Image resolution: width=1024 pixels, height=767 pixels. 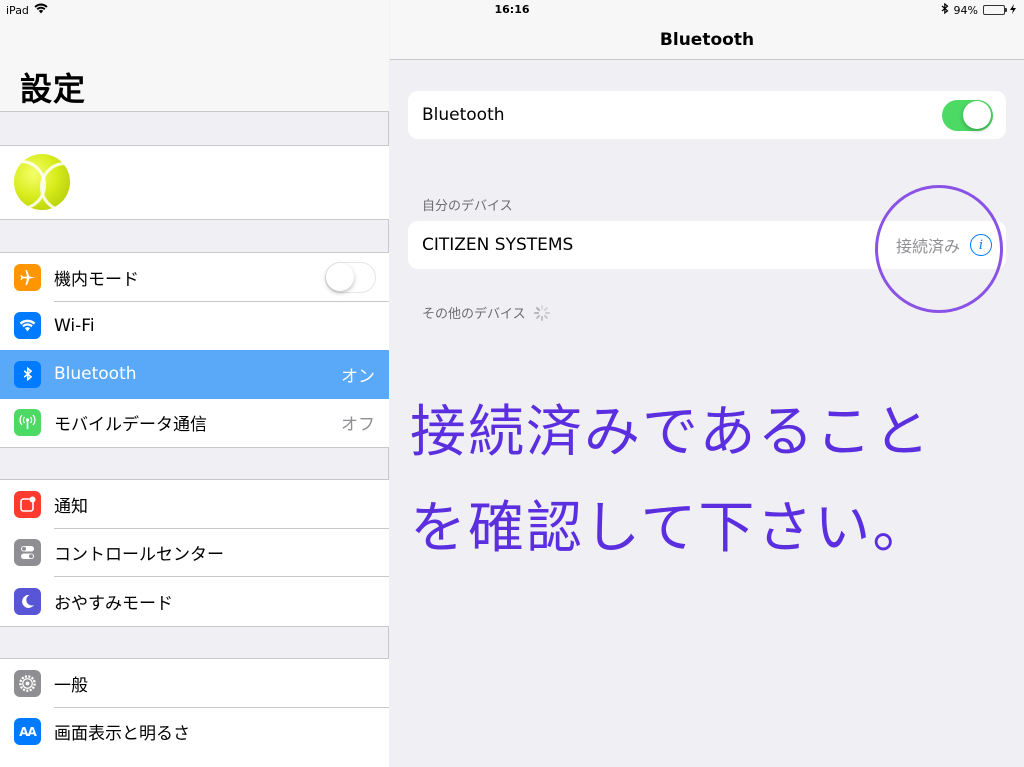 I want to click on sidebar-item-airplane-mode: 機内モード, so click(x=194, y=277).